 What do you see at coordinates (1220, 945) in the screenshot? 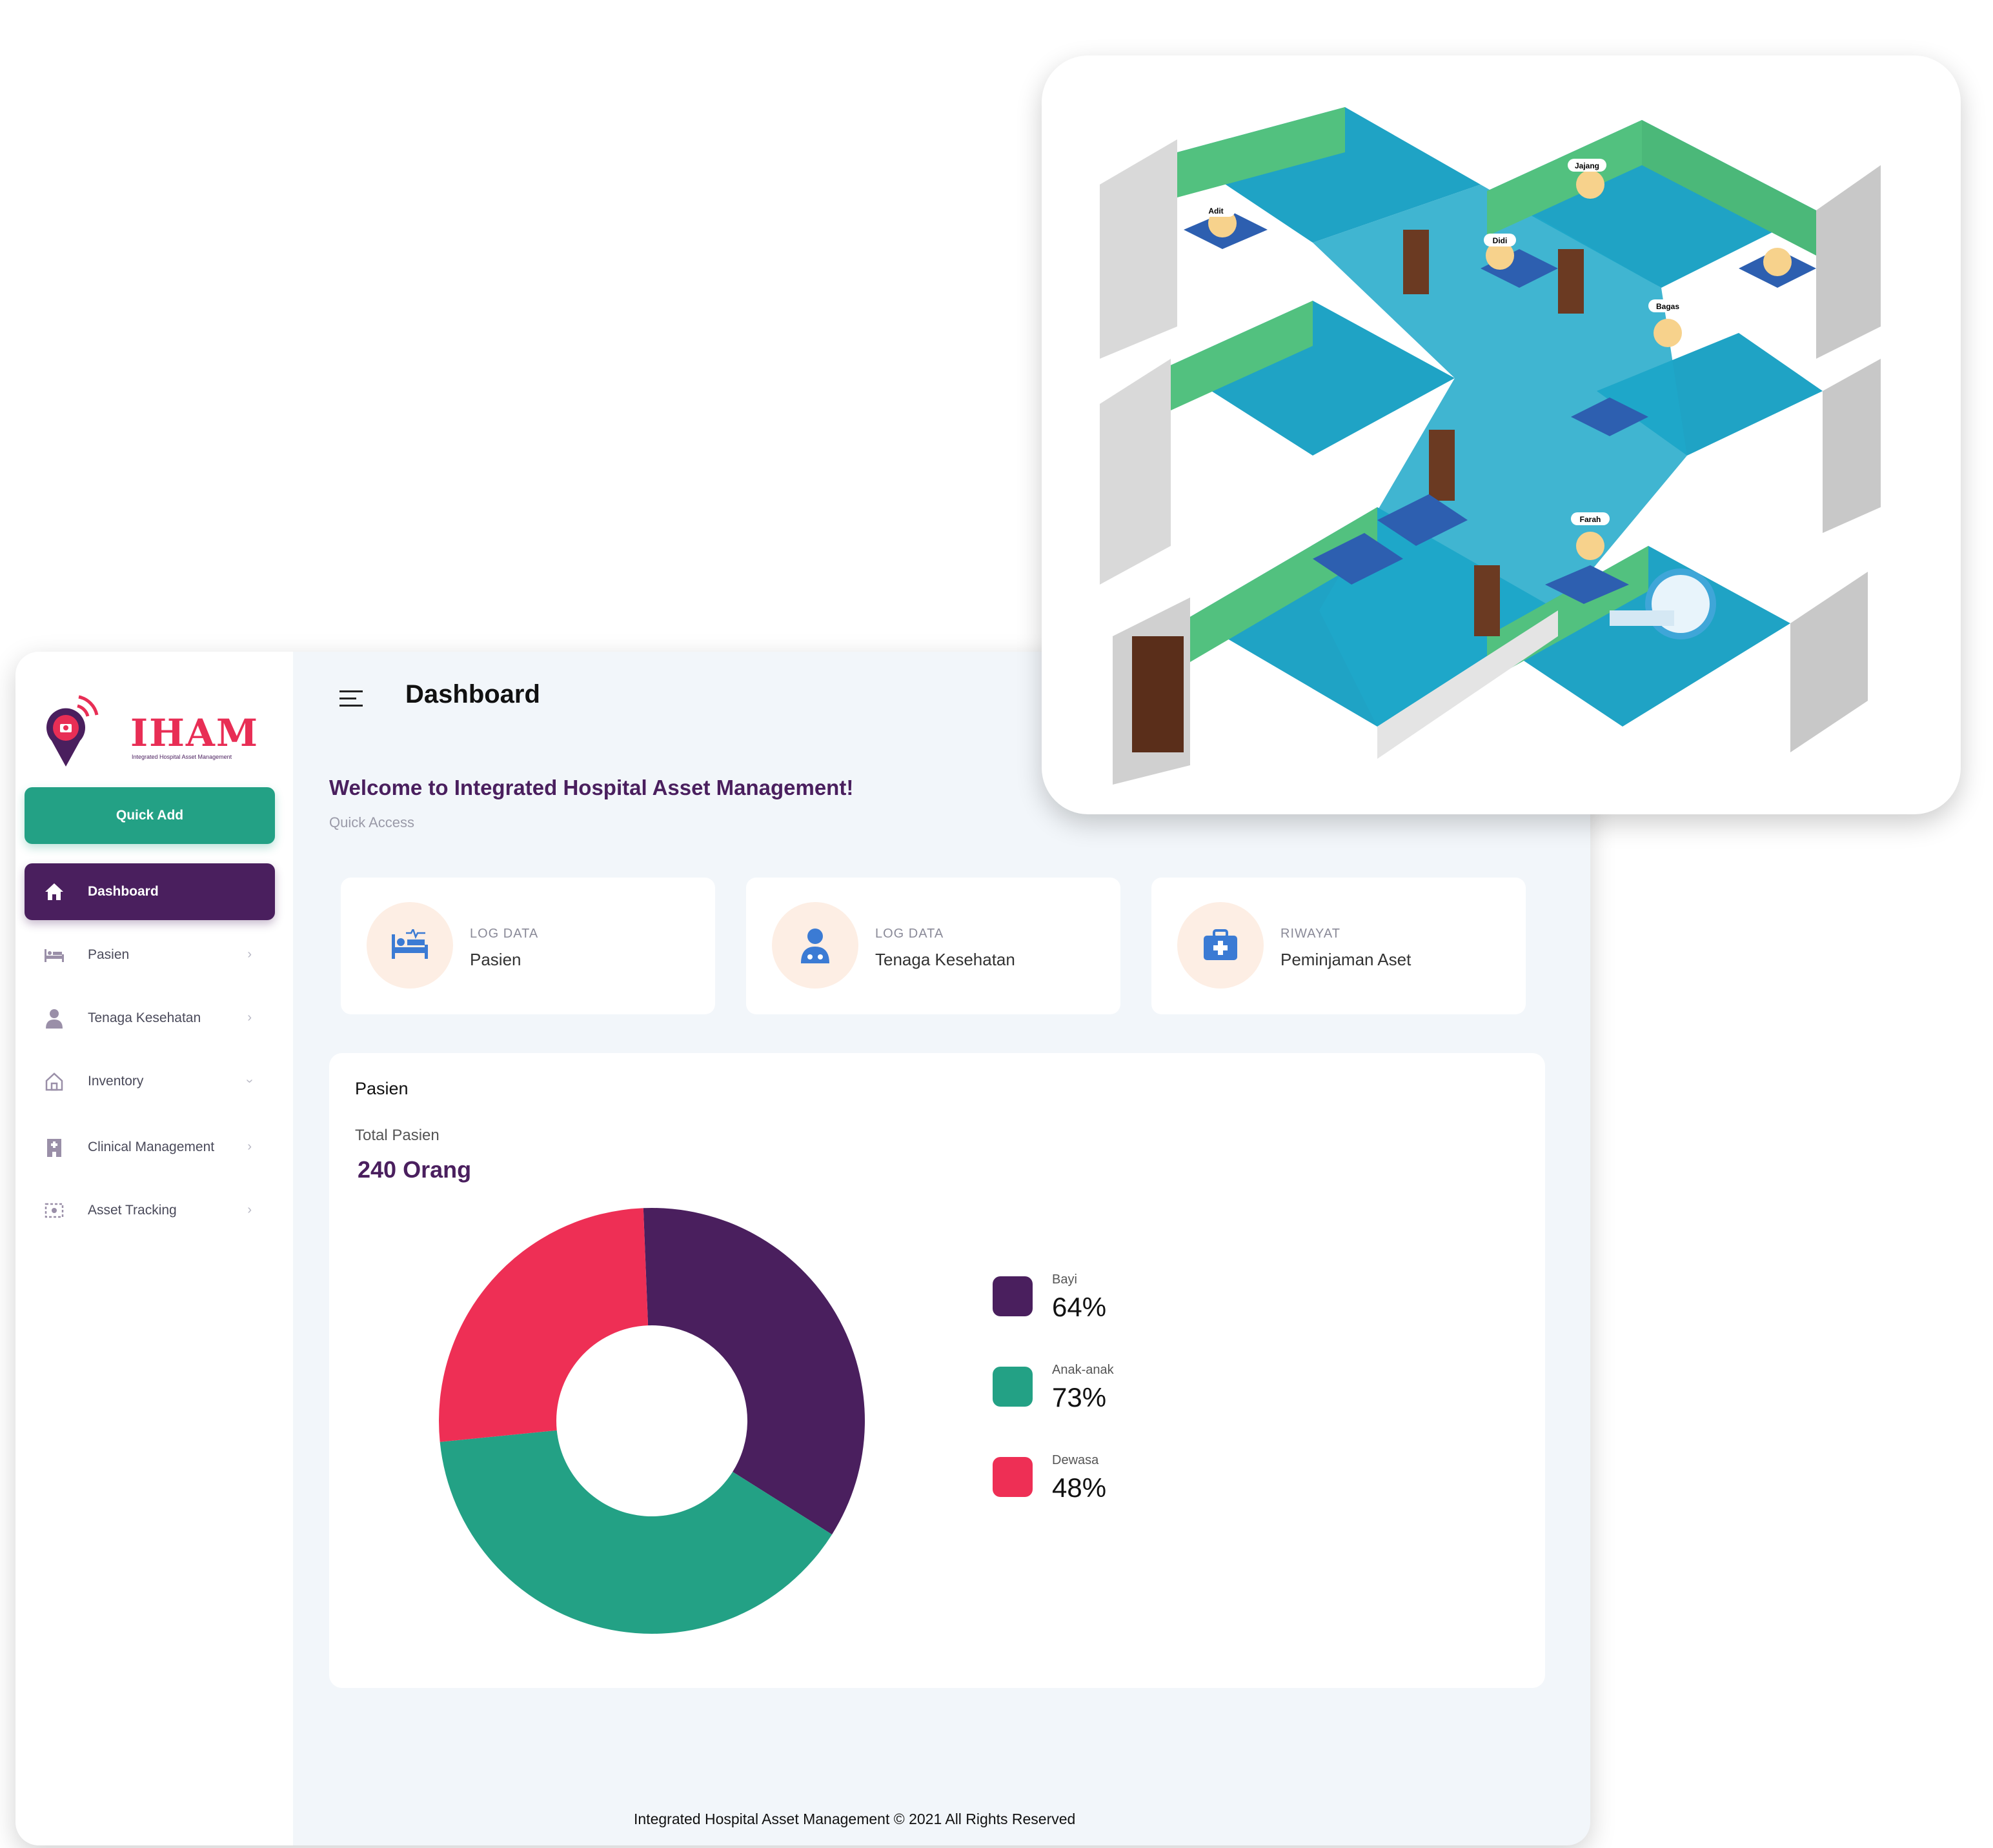
I see `medical-kit-icon` at bounding box center [1220, 945].